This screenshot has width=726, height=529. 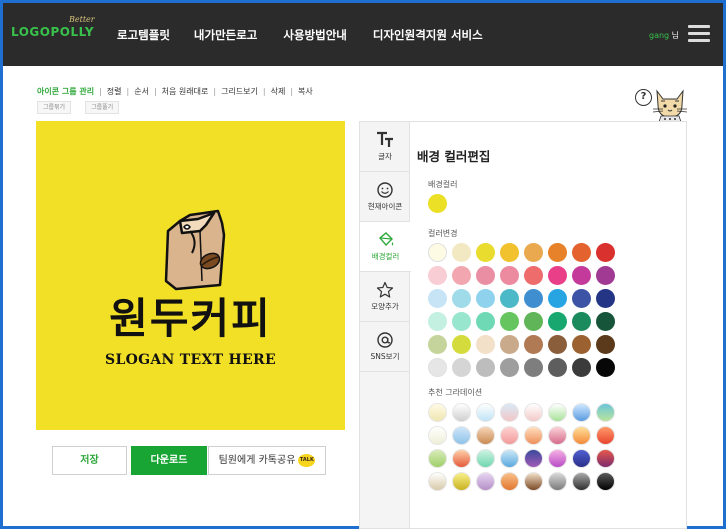 I want to click on toolbar-order: 순서, so click(x=141, y=91).